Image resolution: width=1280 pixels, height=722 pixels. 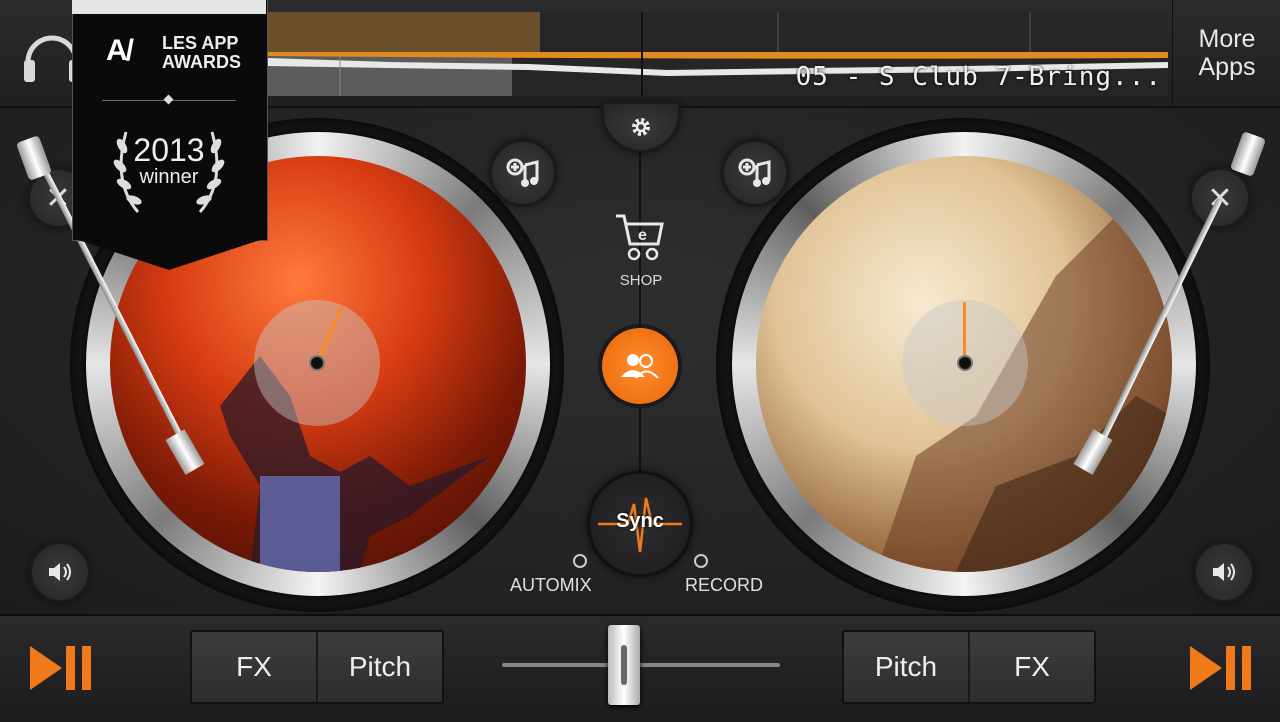 I want to click on badge-name: LES APP AWARDS, so click(x=202, y=52).